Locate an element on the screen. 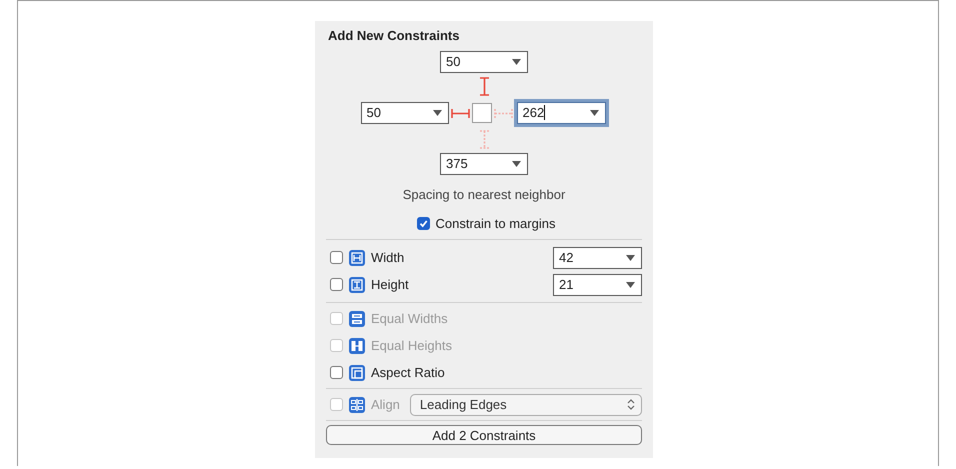 The width and height of the screenshot is (956, 469). panel-title: Add New Constraints is located at coordinates (394, 35).